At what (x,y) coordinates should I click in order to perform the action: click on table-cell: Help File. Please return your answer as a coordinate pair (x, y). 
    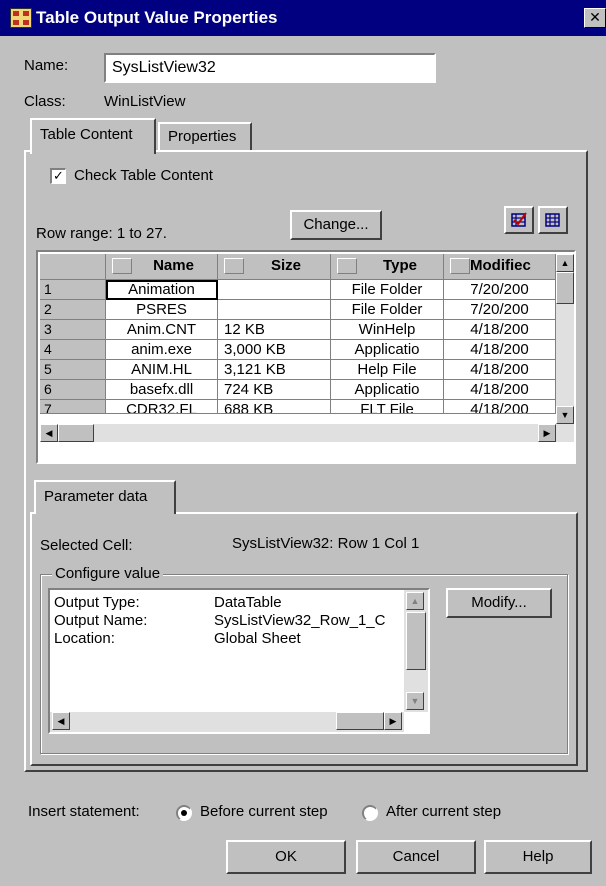
    Looking at the image, I should click on (387, 370).